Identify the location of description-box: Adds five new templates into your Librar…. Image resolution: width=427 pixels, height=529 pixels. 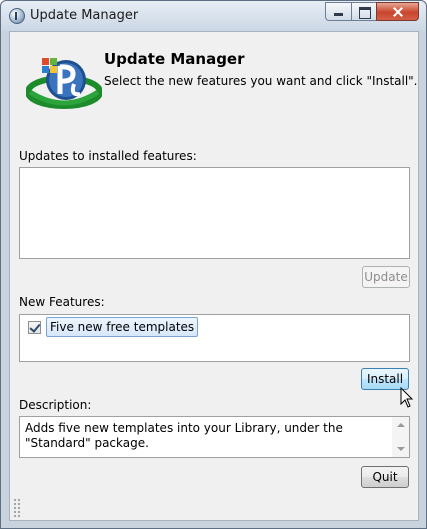
(214, 437).